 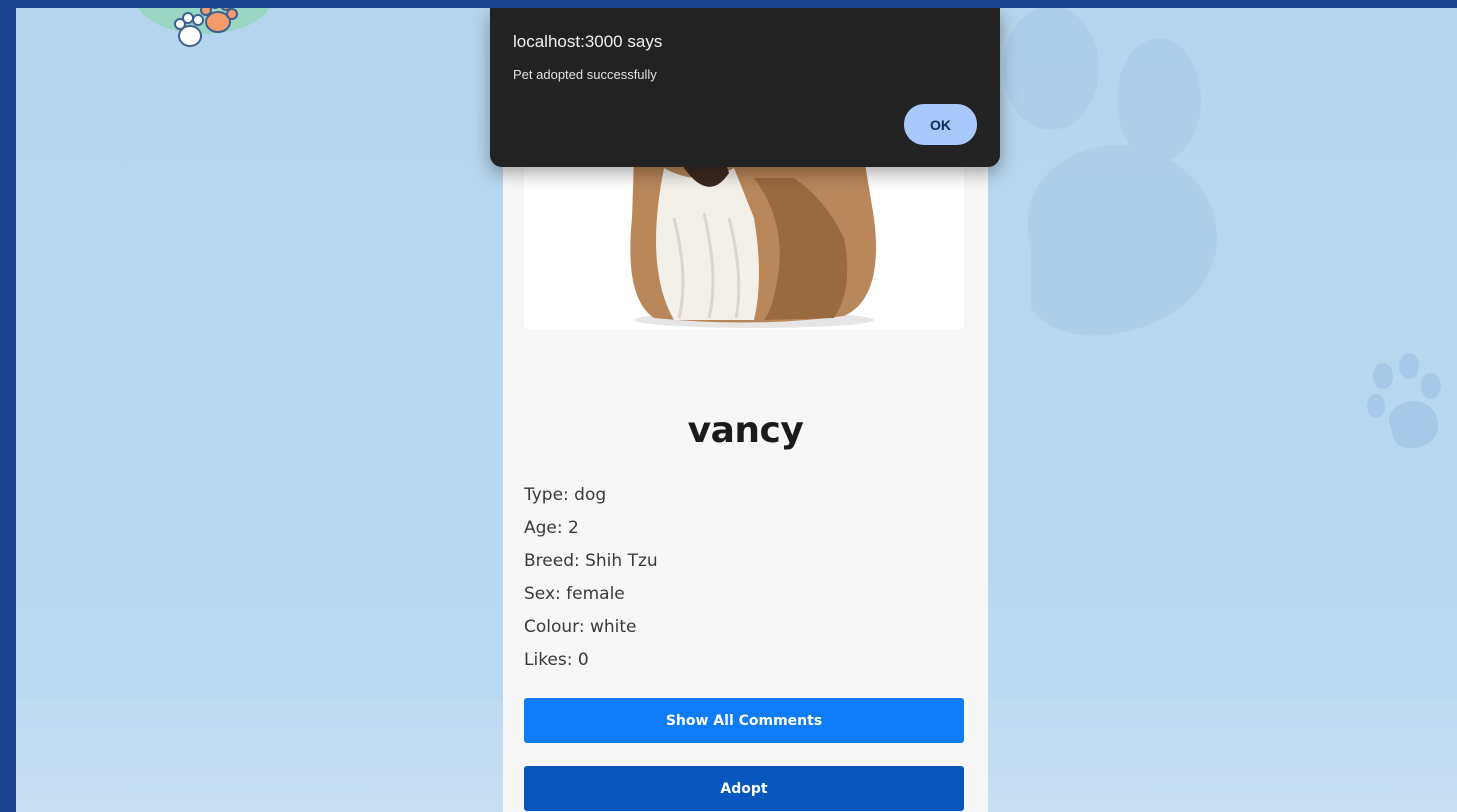 I want to click on pet-name: vancy, so click(x=745, y=430).